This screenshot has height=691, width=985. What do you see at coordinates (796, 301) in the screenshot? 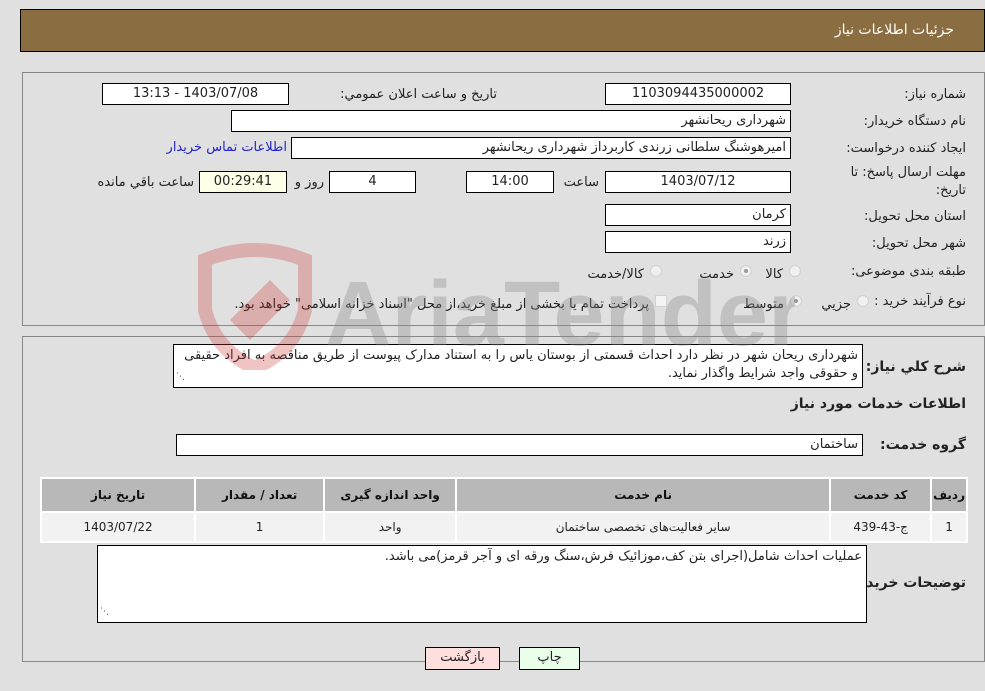
I see `process-radio-medium` at bounding box center [796, 301].